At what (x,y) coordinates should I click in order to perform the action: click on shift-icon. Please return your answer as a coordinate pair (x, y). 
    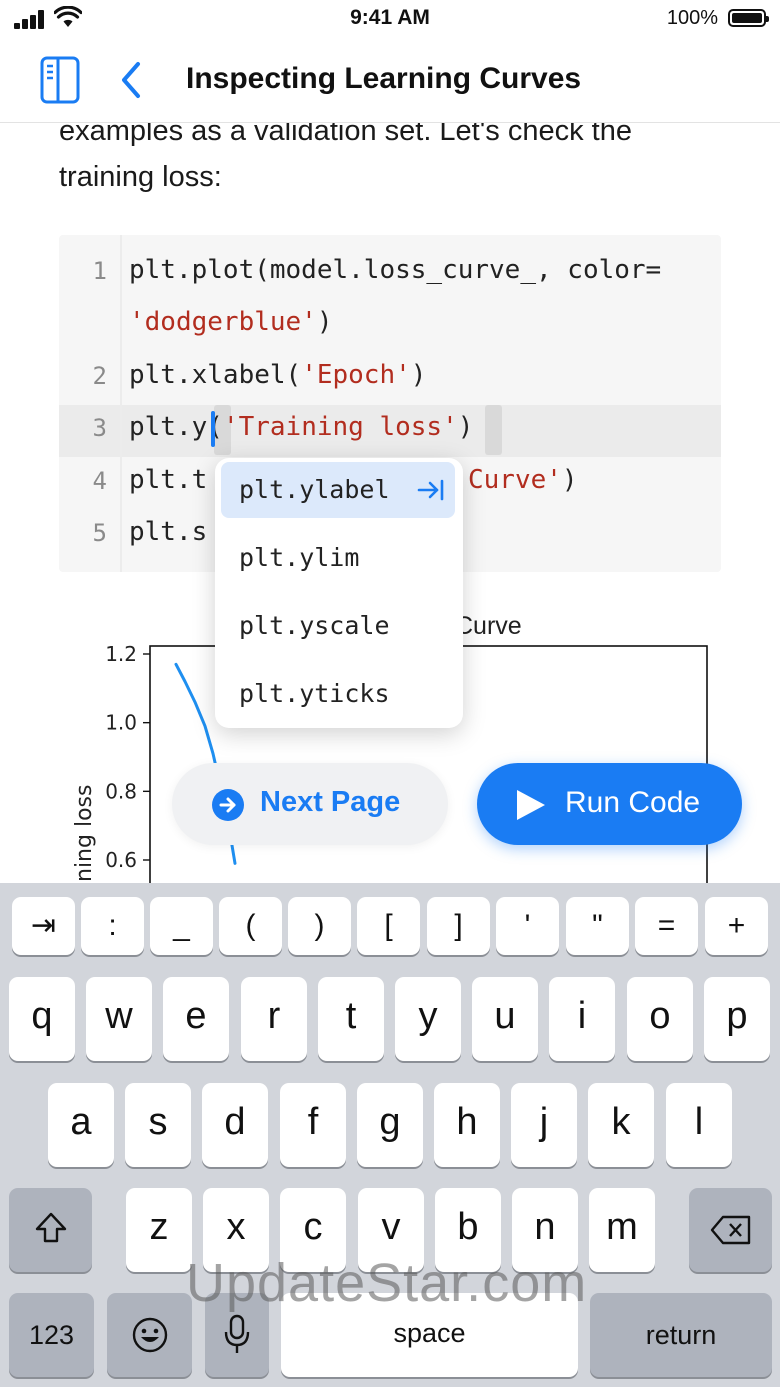
    Looking at the image, I should click on (50, 1227).